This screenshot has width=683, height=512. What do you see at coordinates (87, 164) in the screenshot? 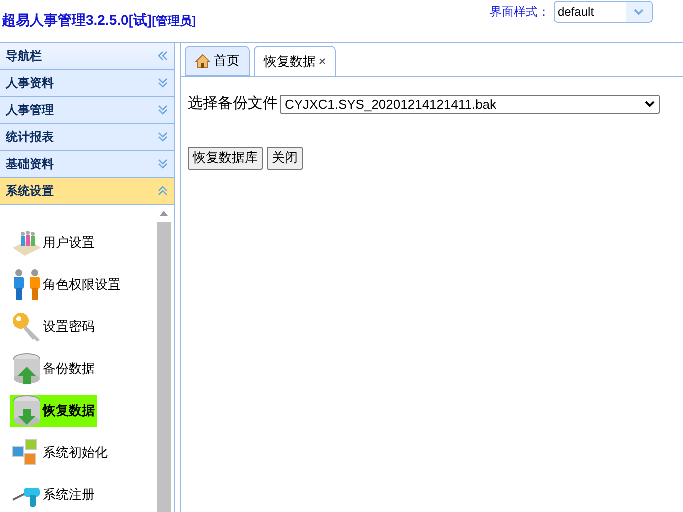
I see `section-header: 基础资料` at bounding box center [87, 164].